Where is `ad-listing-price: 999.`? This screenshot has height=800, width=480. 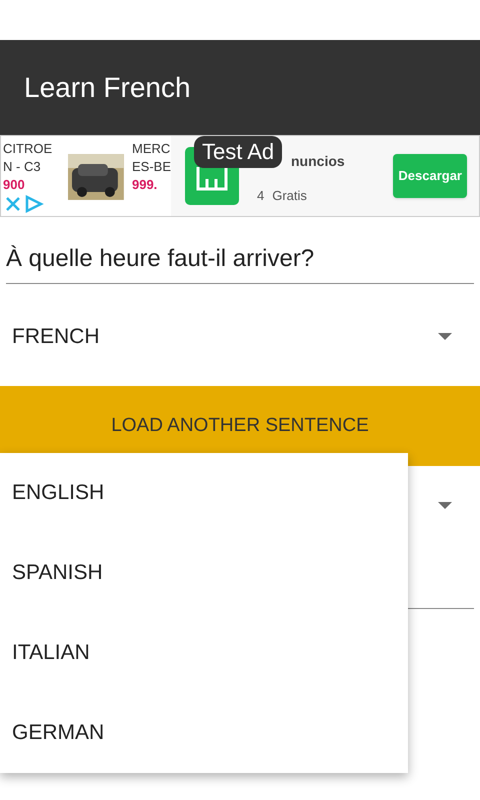 ad-listing-price: 999. is located at coordinates (145, 185).